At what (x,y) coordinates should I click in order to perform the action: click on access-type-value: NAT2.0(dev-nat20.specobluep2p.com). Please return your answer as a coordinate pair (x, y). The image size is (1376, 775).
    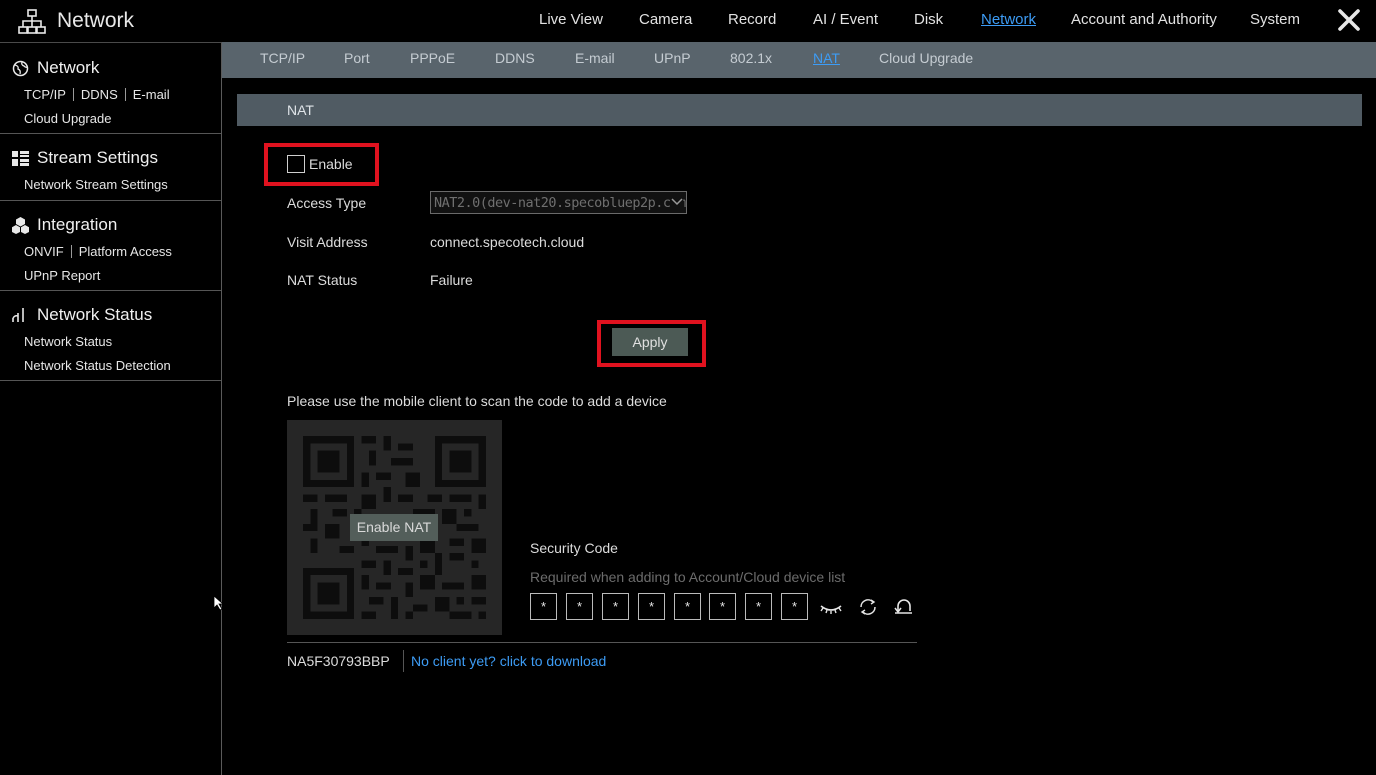
    Looking at the image, I should click on (560, 203).